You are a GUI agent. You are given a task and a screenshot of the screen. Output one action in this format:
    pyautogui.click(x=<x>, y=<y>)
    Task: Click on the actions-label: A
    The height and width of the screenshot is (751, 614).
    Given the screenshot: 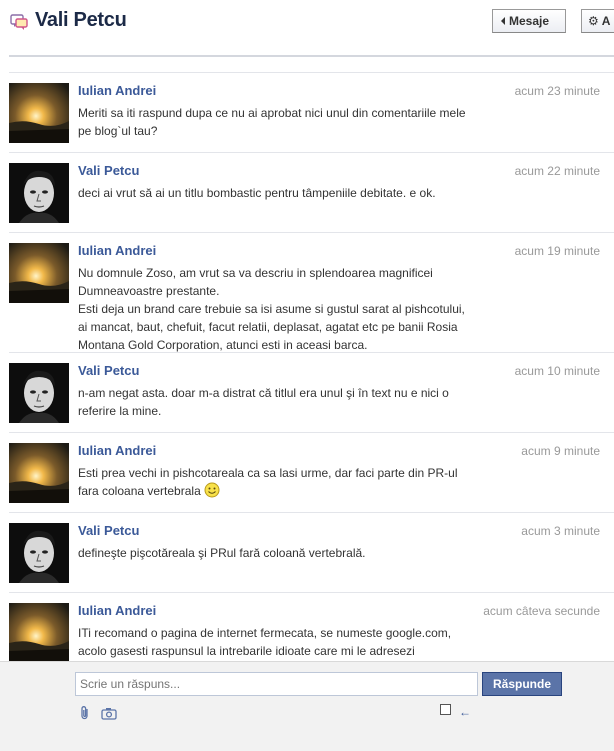 What is the action you would take?
    pyautogui.click(x=606, y=21)
    